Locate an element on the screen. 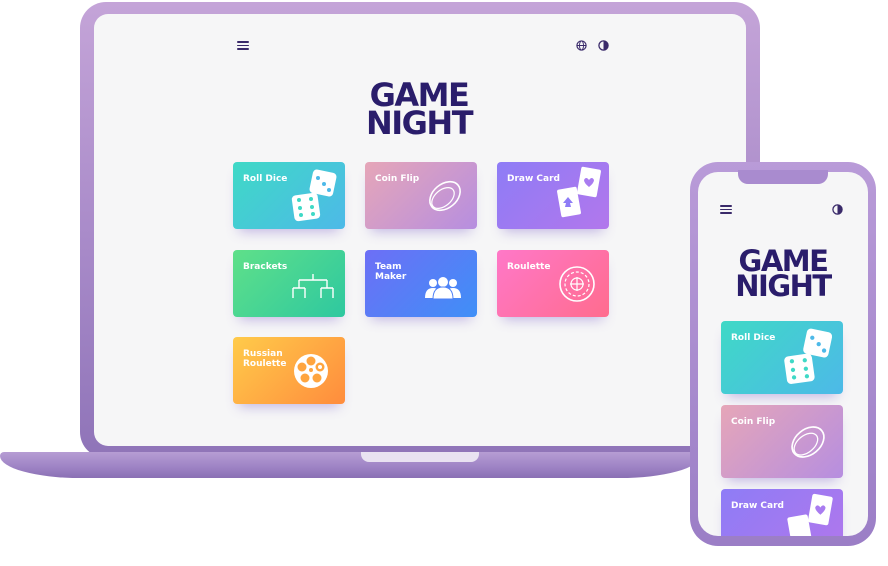 This screenshot has height=566, width=888. roulette-card: Roulette is located at coordinates (553, 283).